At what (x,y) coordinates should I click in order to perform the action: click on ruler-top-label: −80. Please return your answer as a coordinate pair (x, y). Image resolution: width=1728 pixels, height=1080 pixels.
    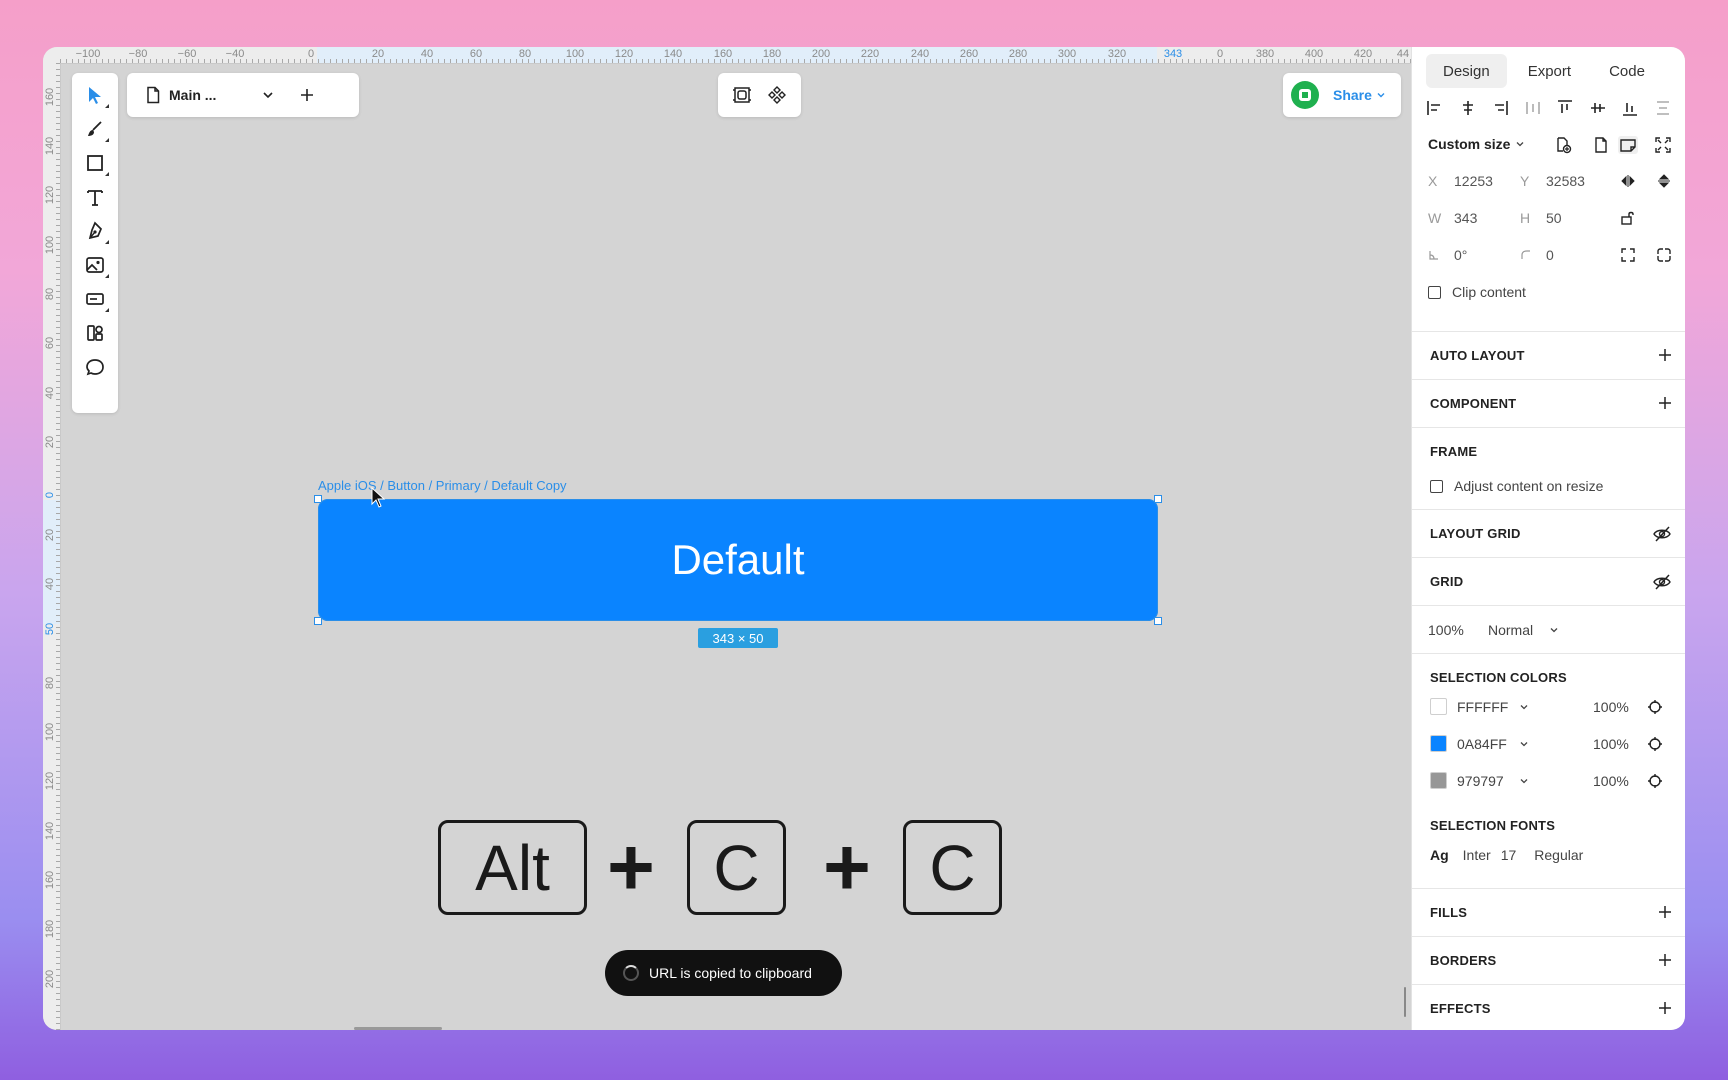
    Looking at the image, I should click on (138, 54).